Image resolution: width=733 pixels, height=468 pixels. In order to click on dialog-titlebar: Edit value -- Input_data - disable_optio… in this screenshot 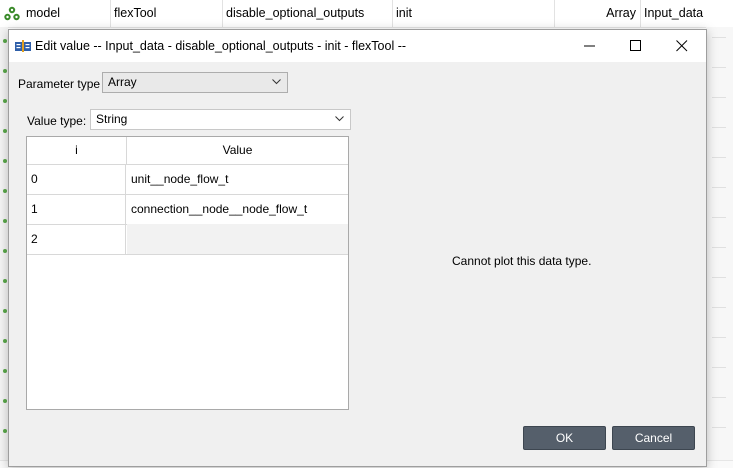, I will do `click(357, 46)`.